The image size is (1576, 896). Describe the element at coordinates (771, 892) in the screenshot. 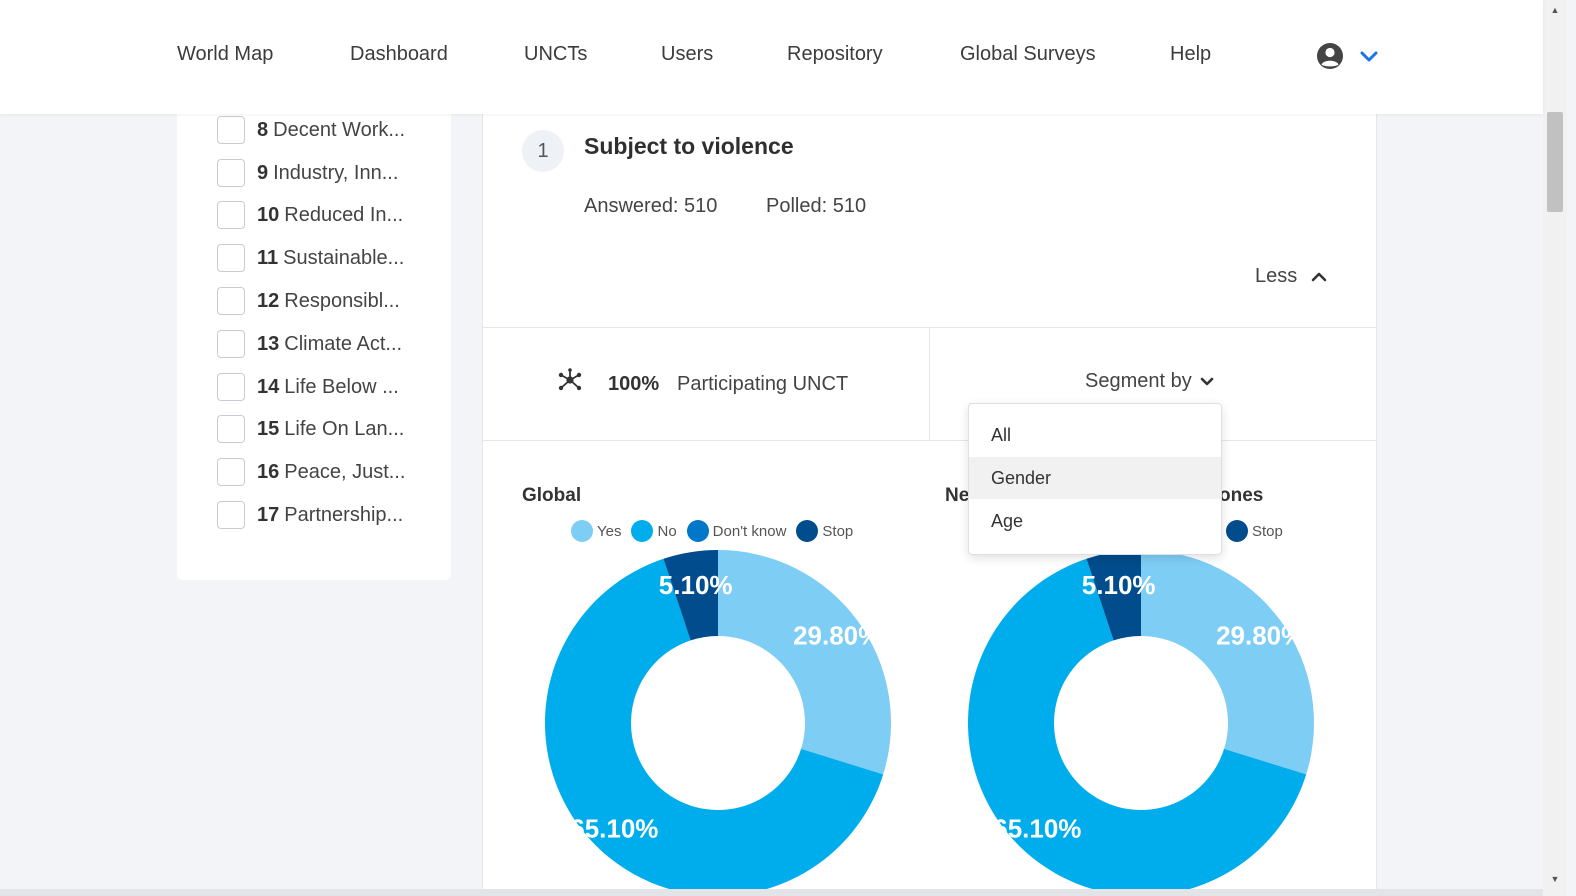

I see `window-bottom-edge` at that location.